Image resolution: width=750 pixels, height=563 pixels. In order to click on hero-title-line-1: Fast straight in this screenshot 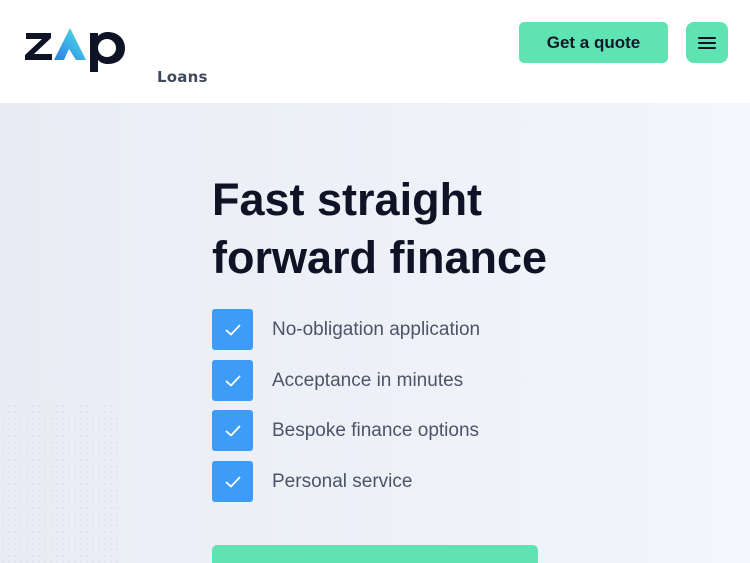, I will do `click(347, 199)`.